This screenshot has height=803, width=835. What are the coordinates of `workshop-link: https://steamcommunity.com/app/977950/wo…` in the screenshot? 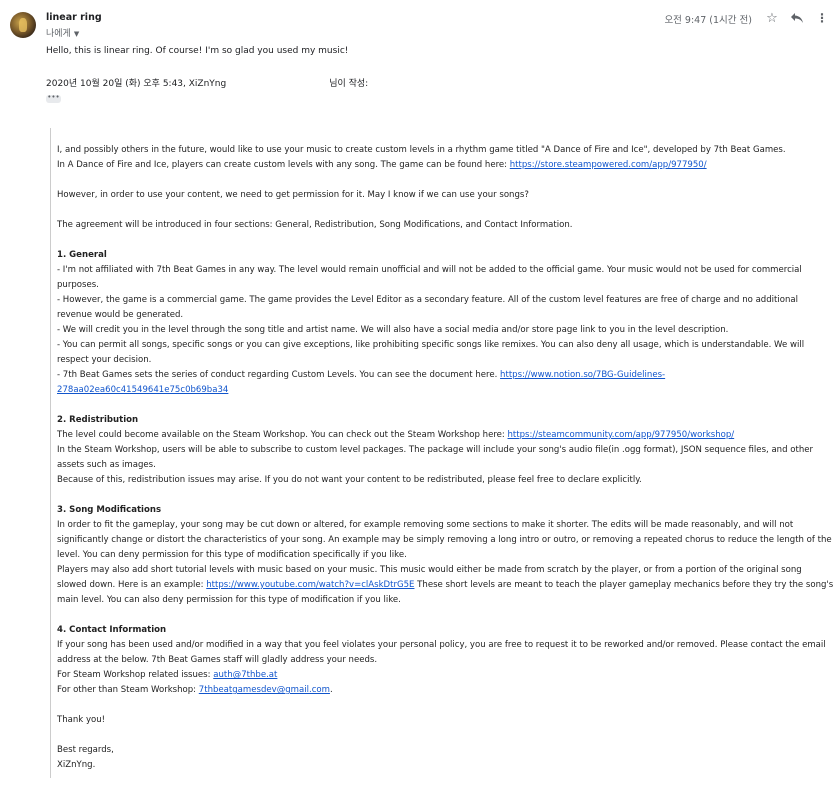 It's located at (621, 435).